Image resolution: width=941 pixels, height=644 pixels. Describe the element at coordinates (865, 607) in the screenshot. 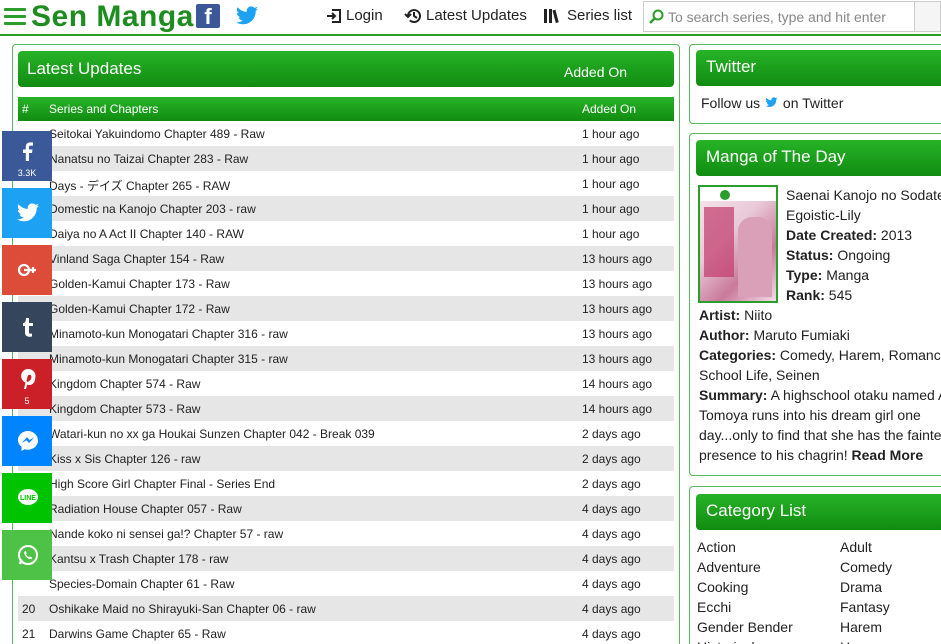

I see `category-link: Fantasy` at that location.